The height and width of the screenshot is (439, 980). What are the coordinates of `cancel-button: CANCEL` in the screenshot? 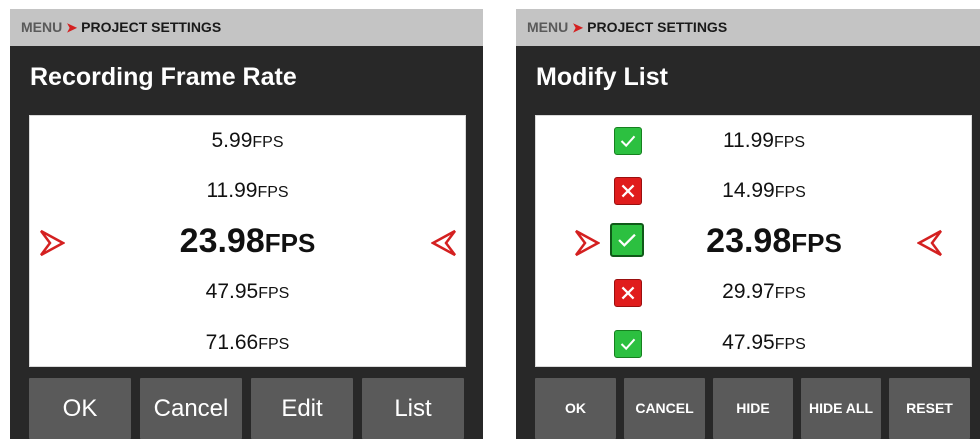 It's located at (664, 408).